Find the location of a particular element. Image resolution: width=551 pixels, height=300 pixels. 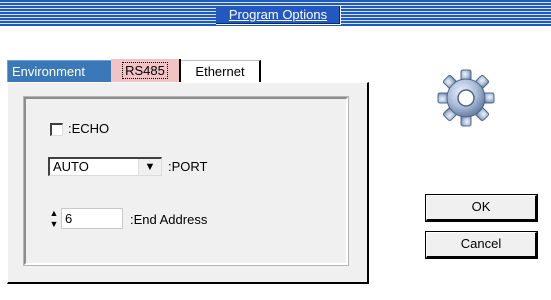

ok-button-label: OK is located at coordinates (481, 206).